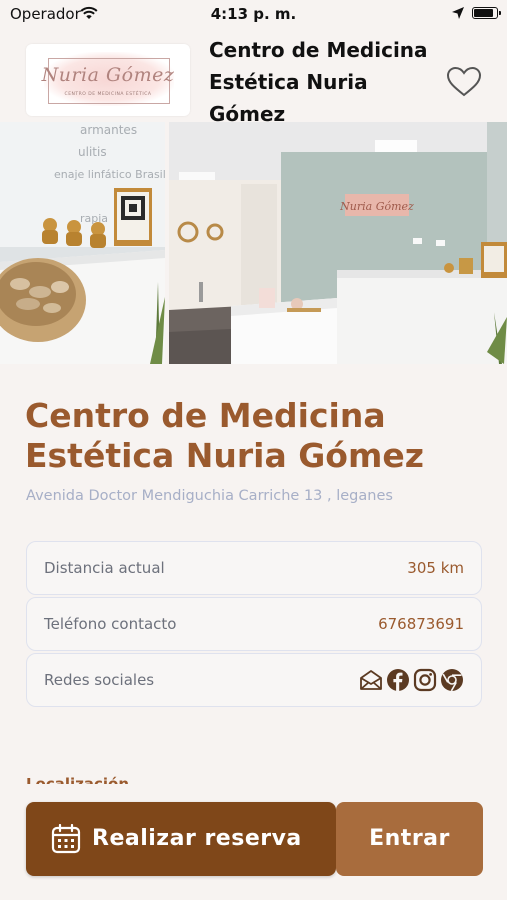 Image resolution: width=507 pixels, height=900 pixels. I want to click on enter-button: Entrar, so click(409, 839).